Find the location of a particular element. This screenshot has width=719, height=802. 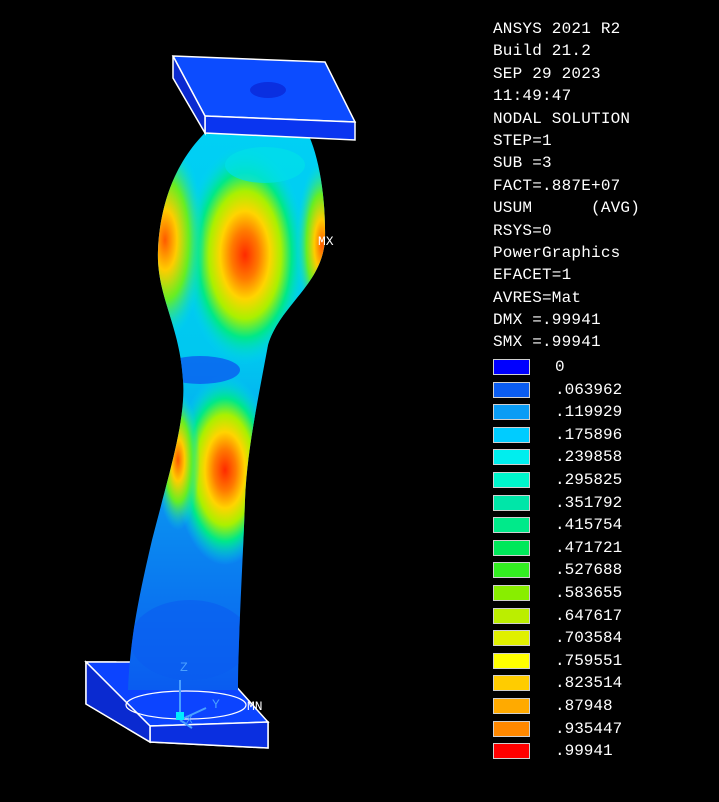

legend-label: .175896 is located at coordinates (589, 434).